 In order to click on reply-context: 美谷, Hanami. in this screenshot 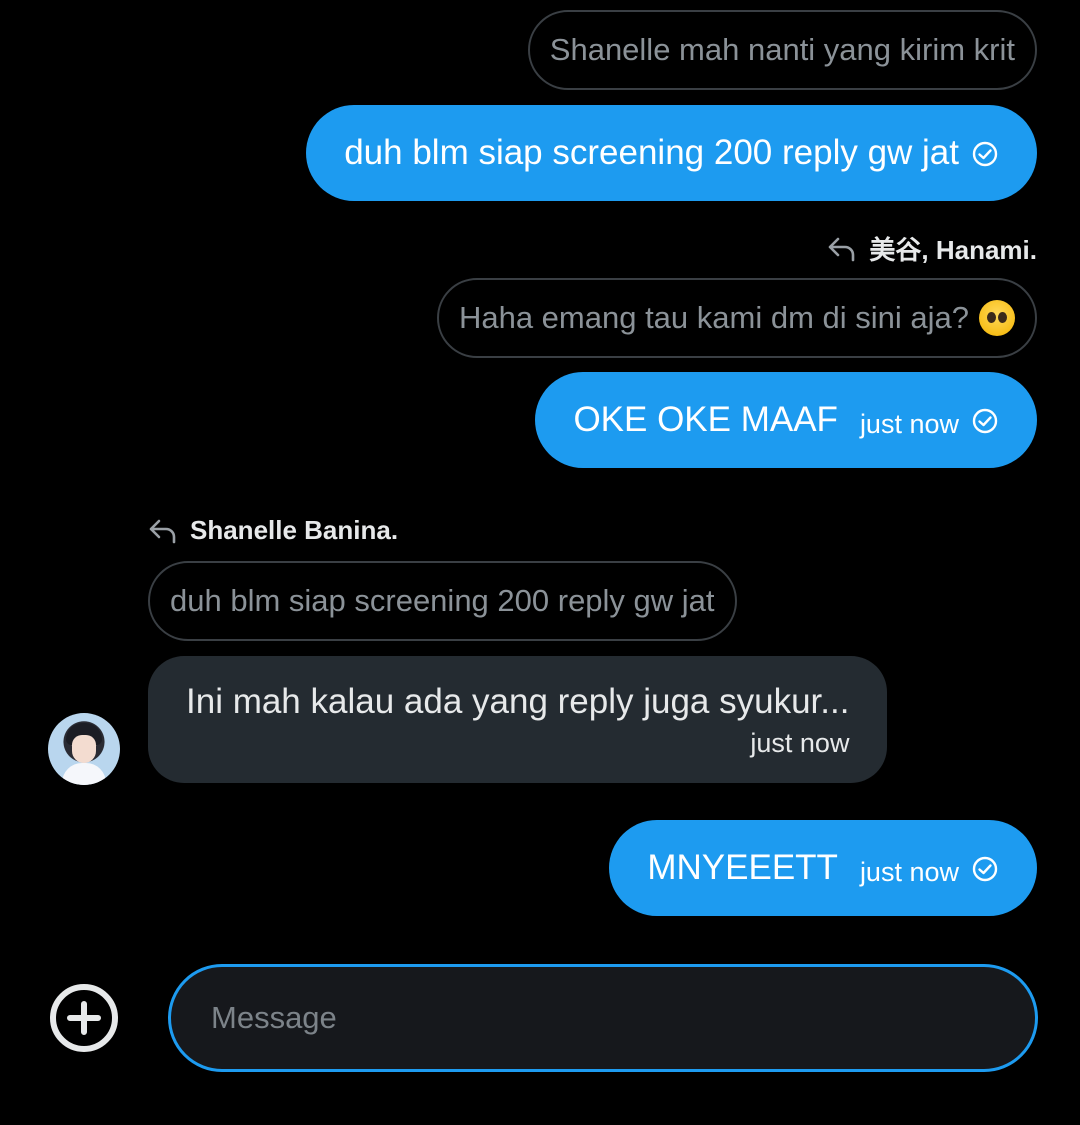, I will do `click(932, 248)`.